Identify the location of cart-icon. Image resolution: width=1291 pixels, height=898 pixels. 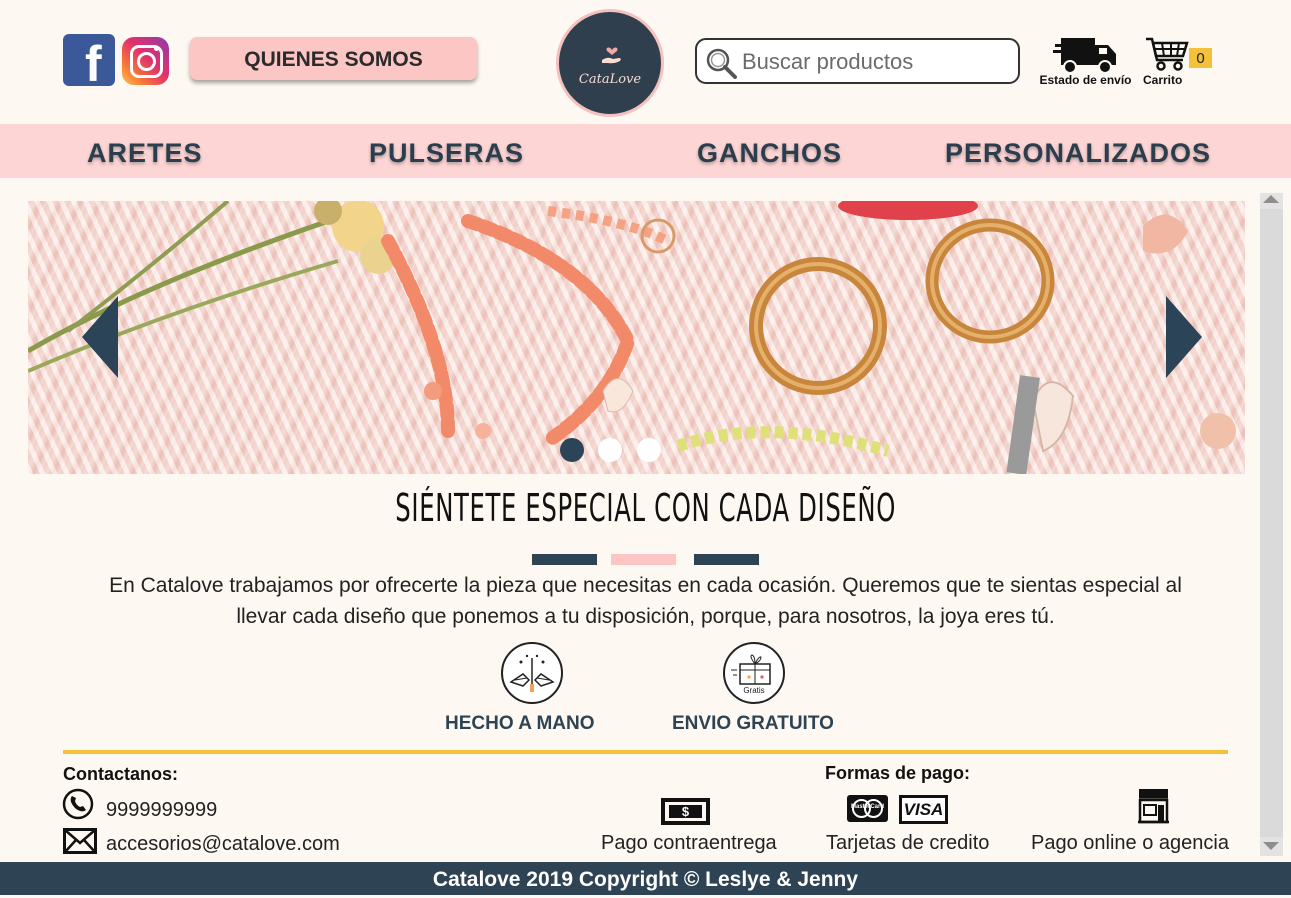
(1167, 54).